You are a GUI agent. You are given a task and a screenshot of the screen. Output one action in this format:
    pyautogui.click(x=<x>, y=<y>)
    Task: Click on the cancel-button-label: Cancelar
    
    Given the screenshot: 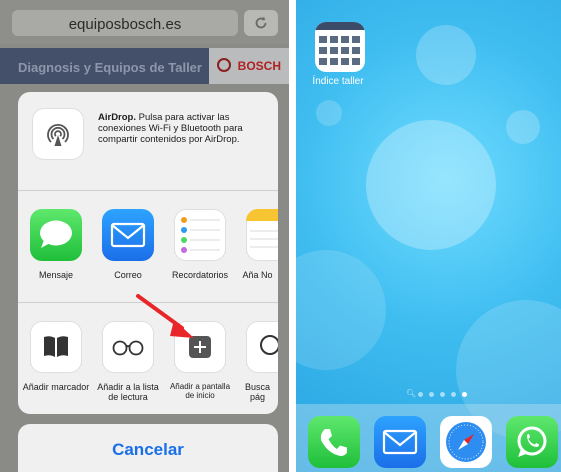 What is the action you would take?
    pyautogui.click(x=148, y=449)
    